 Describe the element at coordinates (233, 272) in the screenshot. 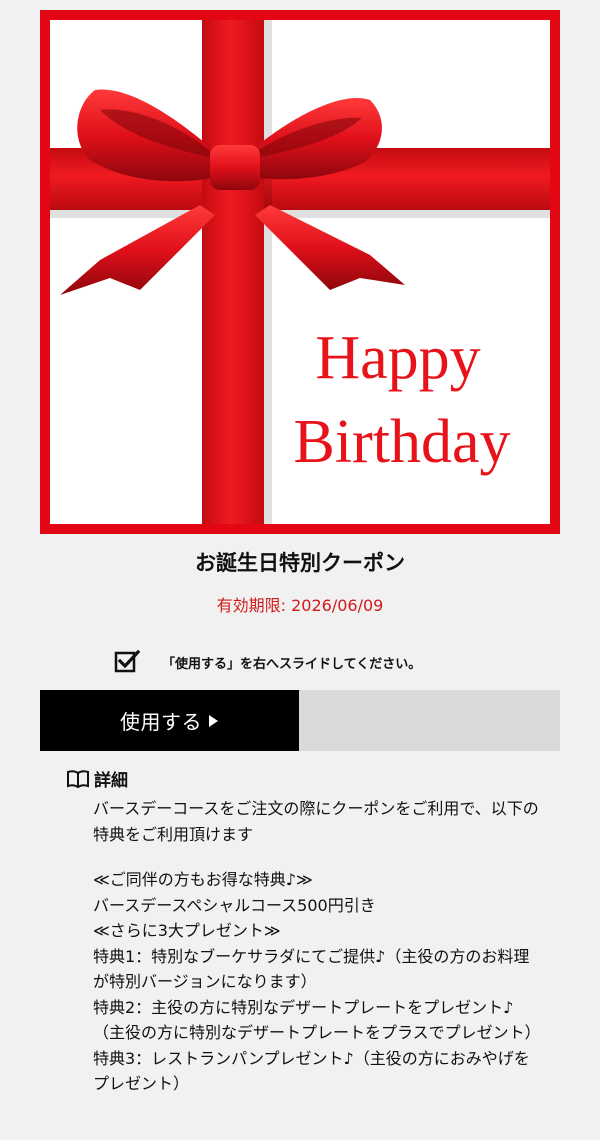

I see `ribbon-vertical` at that location.